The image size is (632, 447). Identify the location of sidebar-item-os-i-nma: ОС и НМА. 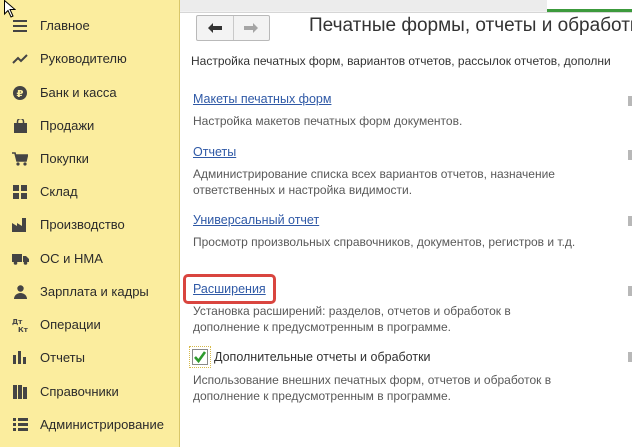
(89, 258).